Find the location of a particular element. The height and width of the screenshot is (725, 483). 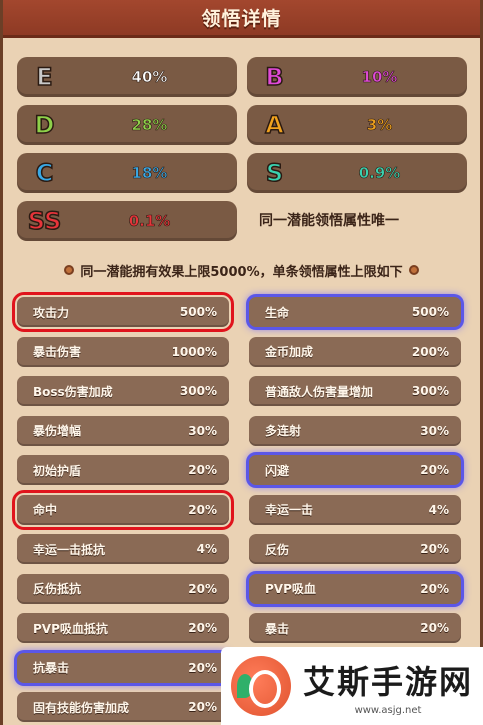

stat-cap-row: 生命 500% is located at coordinates (355, 312).